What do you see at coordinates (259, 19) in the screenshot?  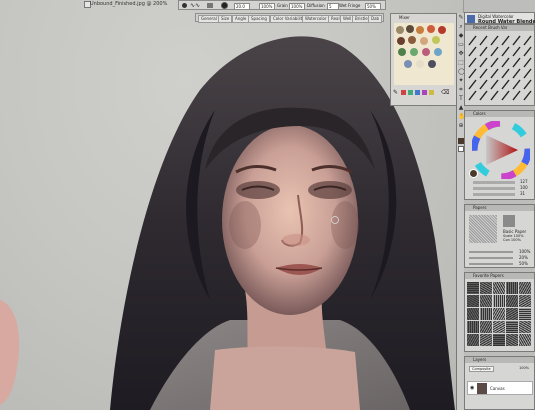 I see `tab-spacing: Spacing` at bounding box center [259, 19].